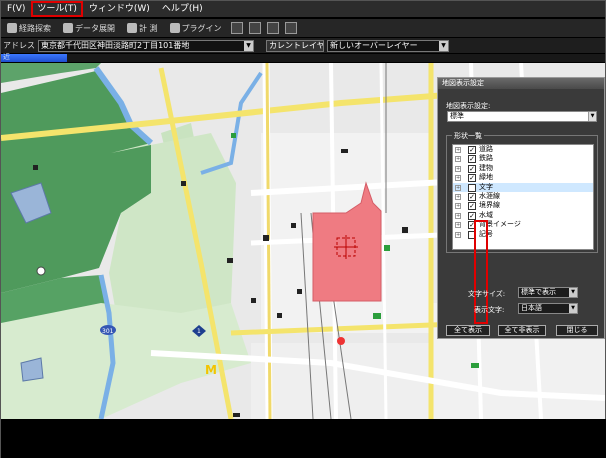 Image resolution: width=606 pixels, height=458 pixels. What do you see at coordinates (201, 28) in the screenshot?
I see `plugin-label: プラグイン` at bounding box center [201, 28].